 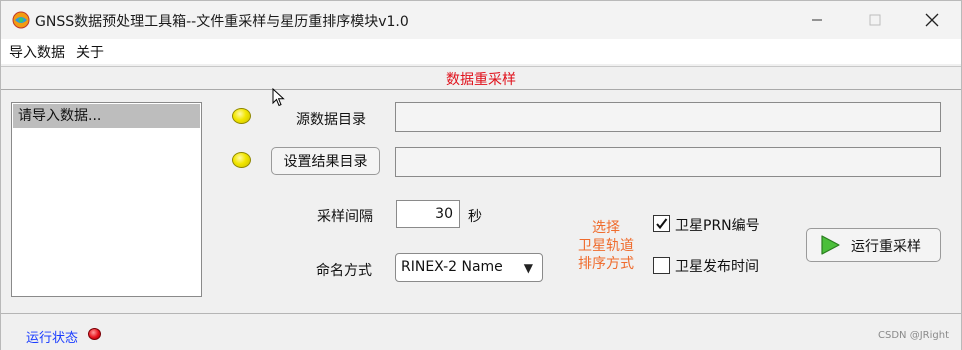 I want to click on naming-method-select: RINEX-2 Name ▼, so click(x=469, y=267).